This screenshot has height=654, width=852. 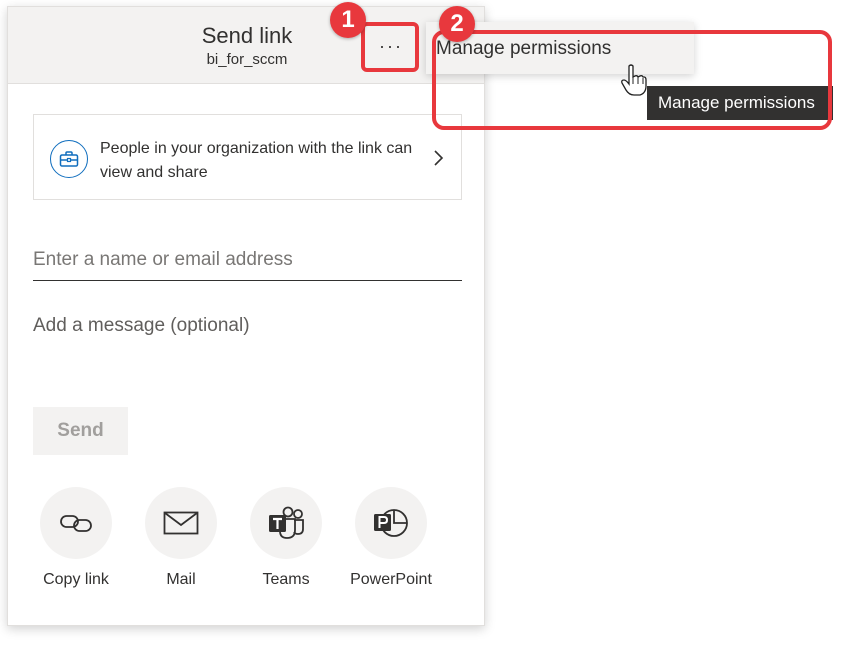 I want to click on copy-link-option: Copy link, so click(x=76, y=538).